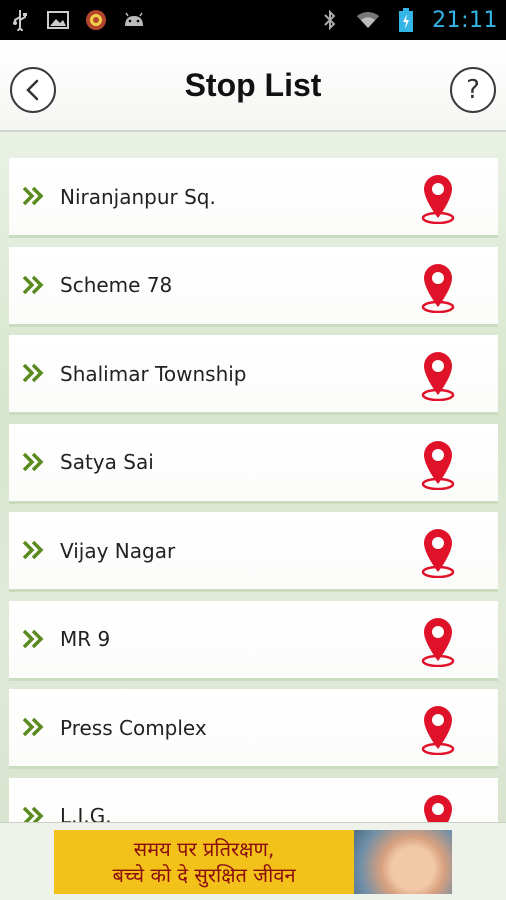 The image size is (506, 900). Describe the element at coordinates (253, 463) in the screenshot. I see `stop-row: Satya Sai` at that location.